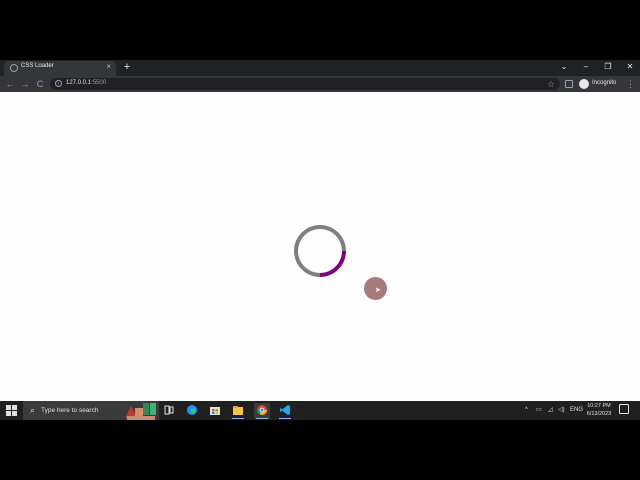 Image resolution: width=640 pixels, height=480 pixels. I want to click on incognito-profile: Incognito, so click(600, 84).